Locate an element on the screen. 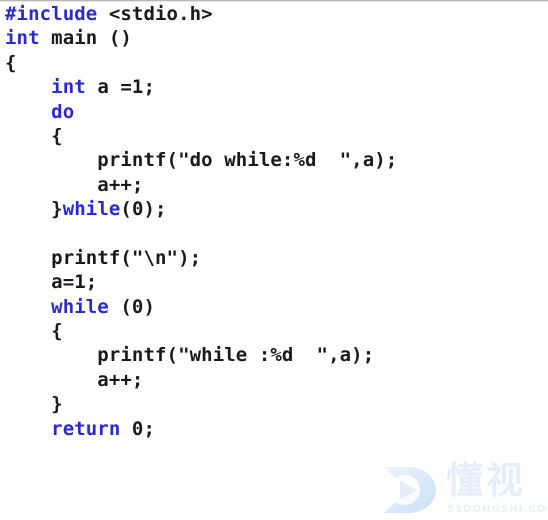 The height and width of the screenshot is (520, 548). code-line: printf("do while:%d ",a); is located at coordinates (274, 160).